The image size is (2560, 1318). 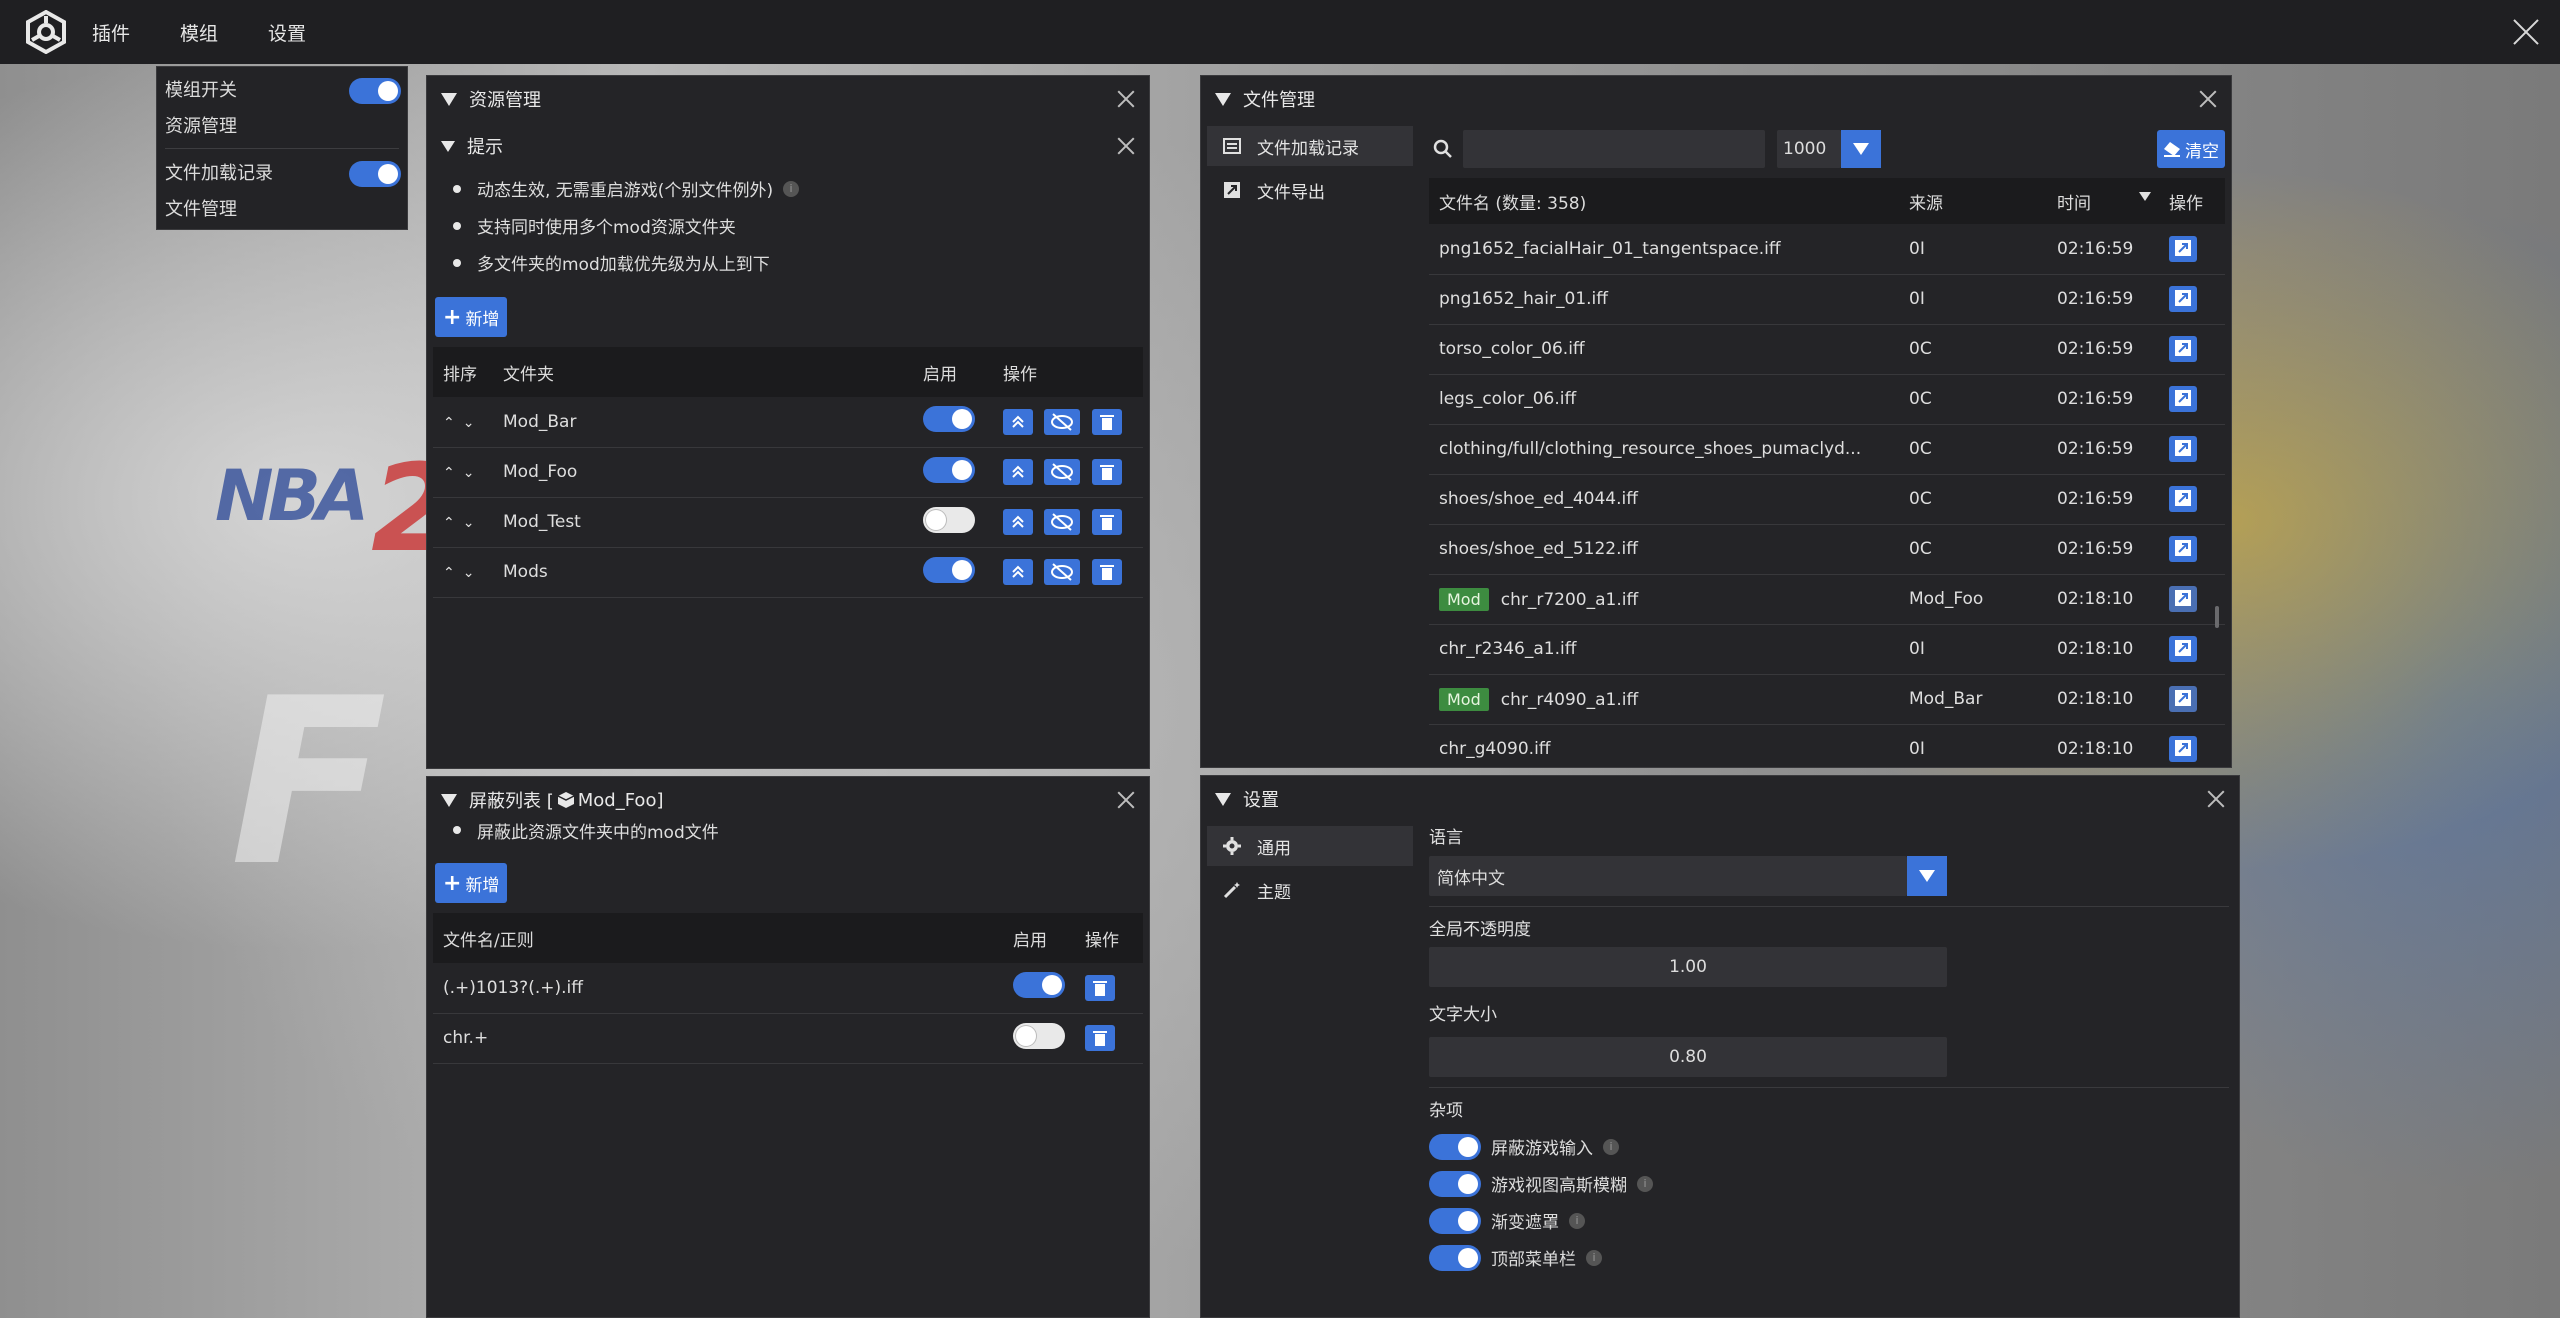 What do you see at coordinates (1688, 967) in the screenshot?
I see `opacity-slider: 1.00` at bounding box center [1688, 967].